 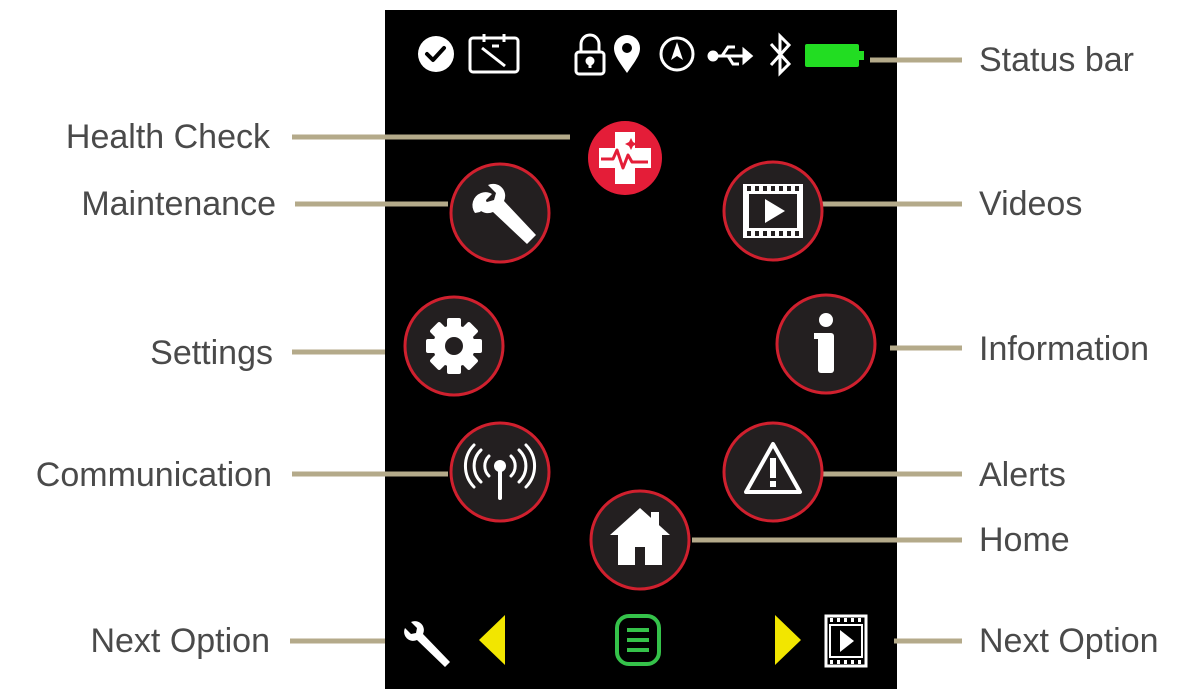 I want to click on home-button, so click(x=640, y=540).